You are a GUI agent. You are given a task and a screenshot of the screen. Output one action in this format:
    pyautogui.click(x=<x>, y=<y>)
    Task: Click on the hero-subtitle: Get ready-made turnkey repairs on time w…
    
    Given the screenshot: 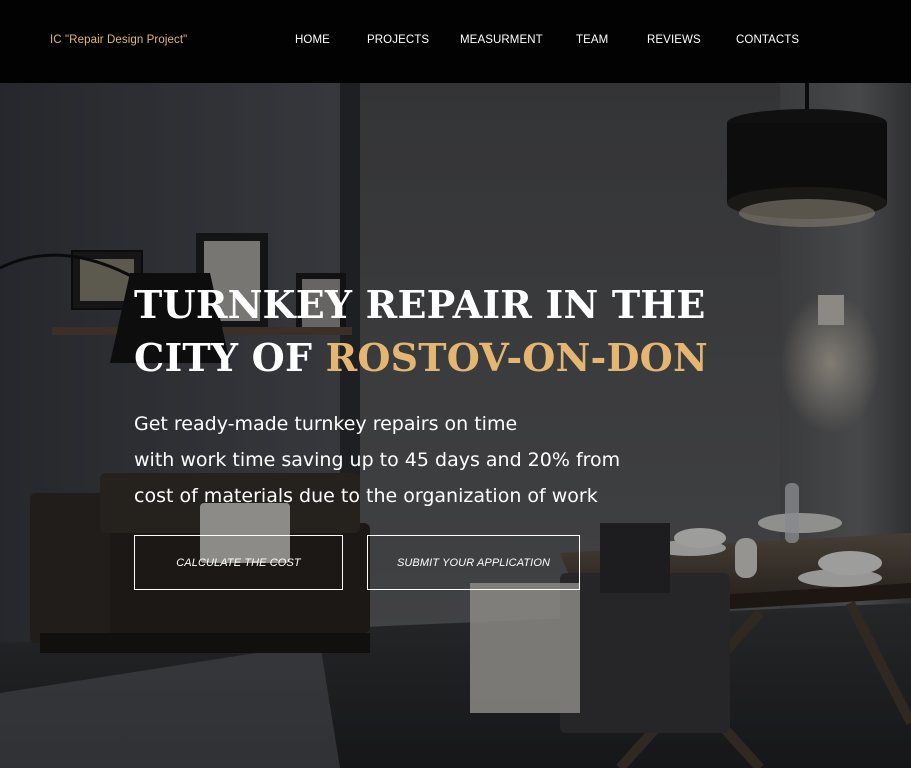 What is the action you would take?
    pyautogui.click(x=414, y=460)
    